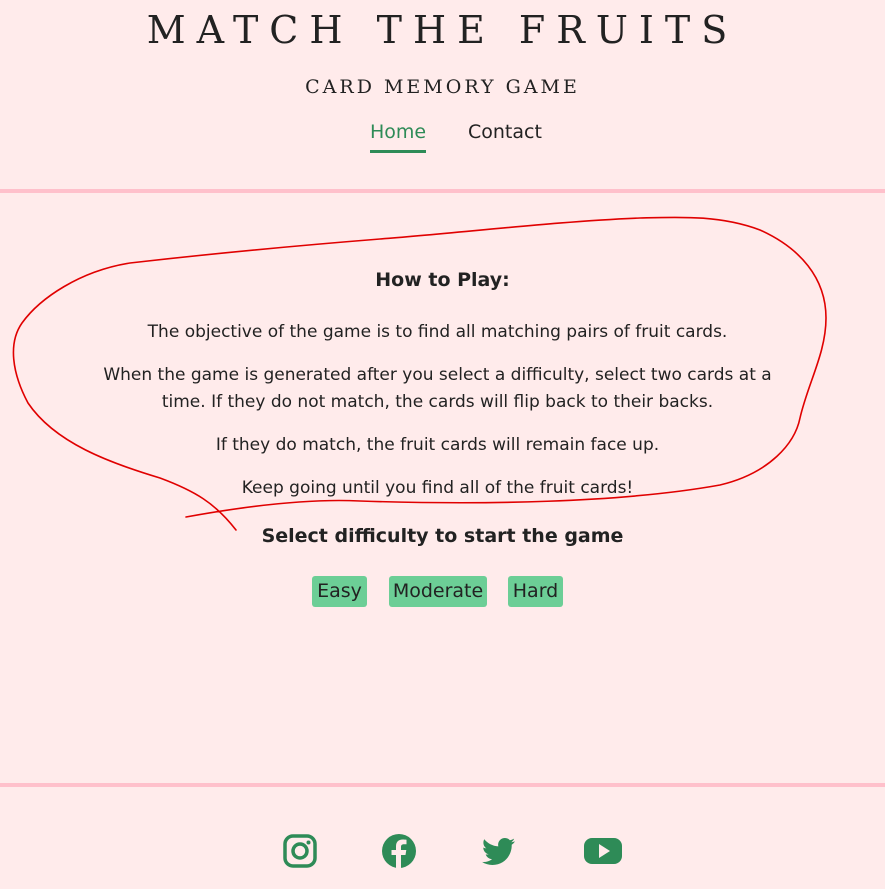 The image size is (885, 889). Describe the element at coordinates (535, 591) in the screenshot. I see `hard-button: Hard` at that location.